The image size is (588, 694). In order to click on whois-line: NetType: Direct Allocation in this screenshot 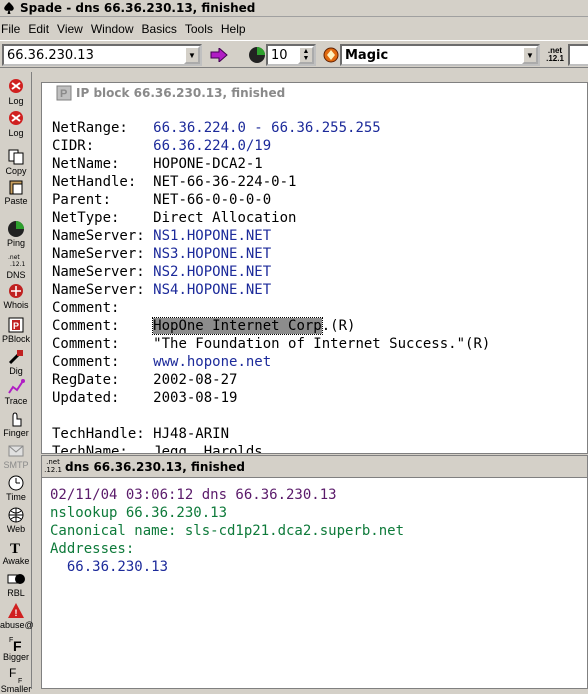, I will do `click(271, 218)`.